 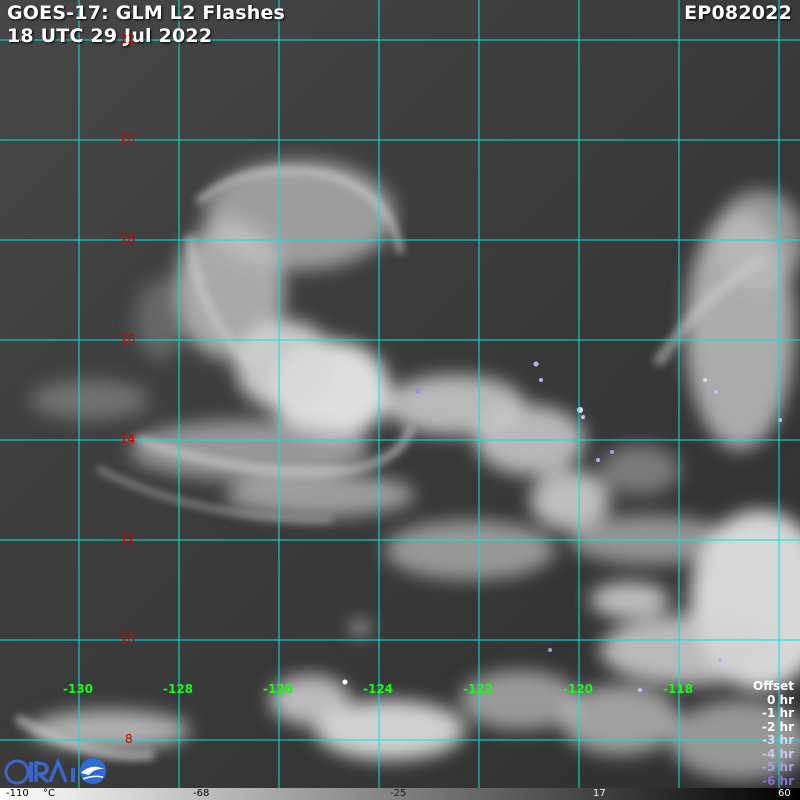 I want to click on offset-item: -2 hr, so click(x=778, y=726).